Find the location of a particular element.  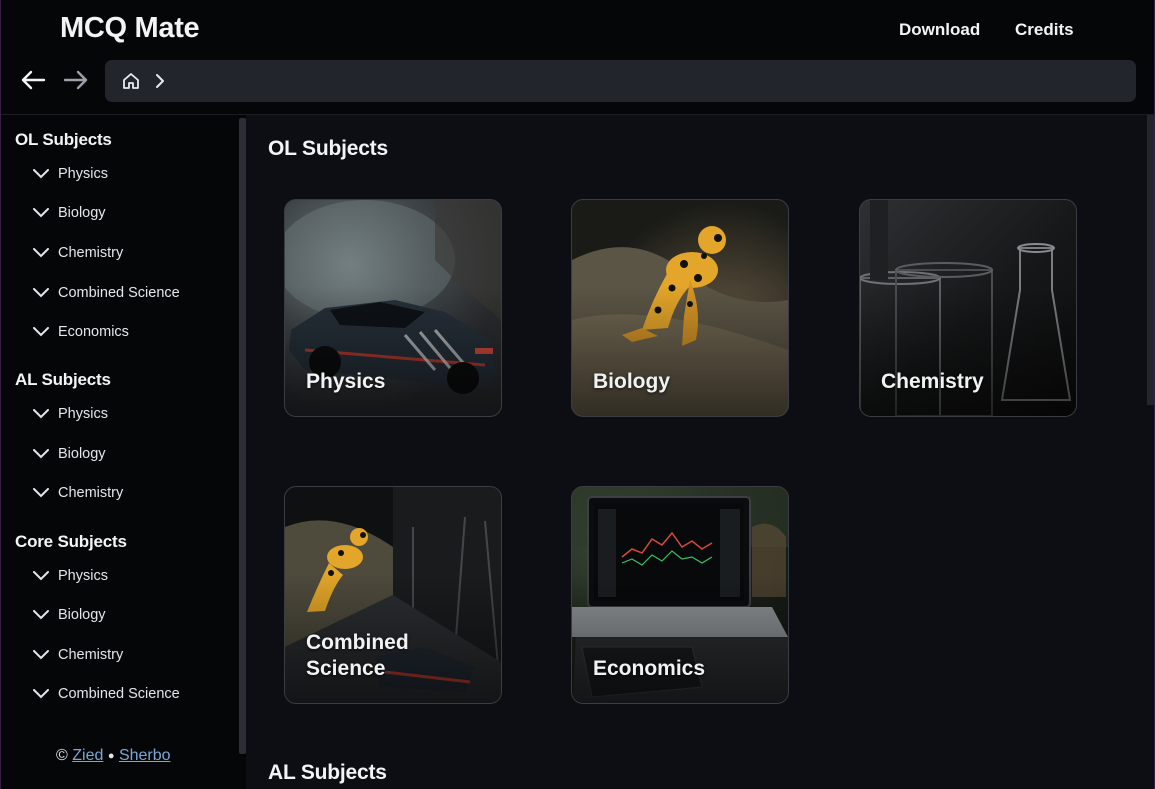

sidebar-item-core-physics: Physics is located at coordinates (70, 576).